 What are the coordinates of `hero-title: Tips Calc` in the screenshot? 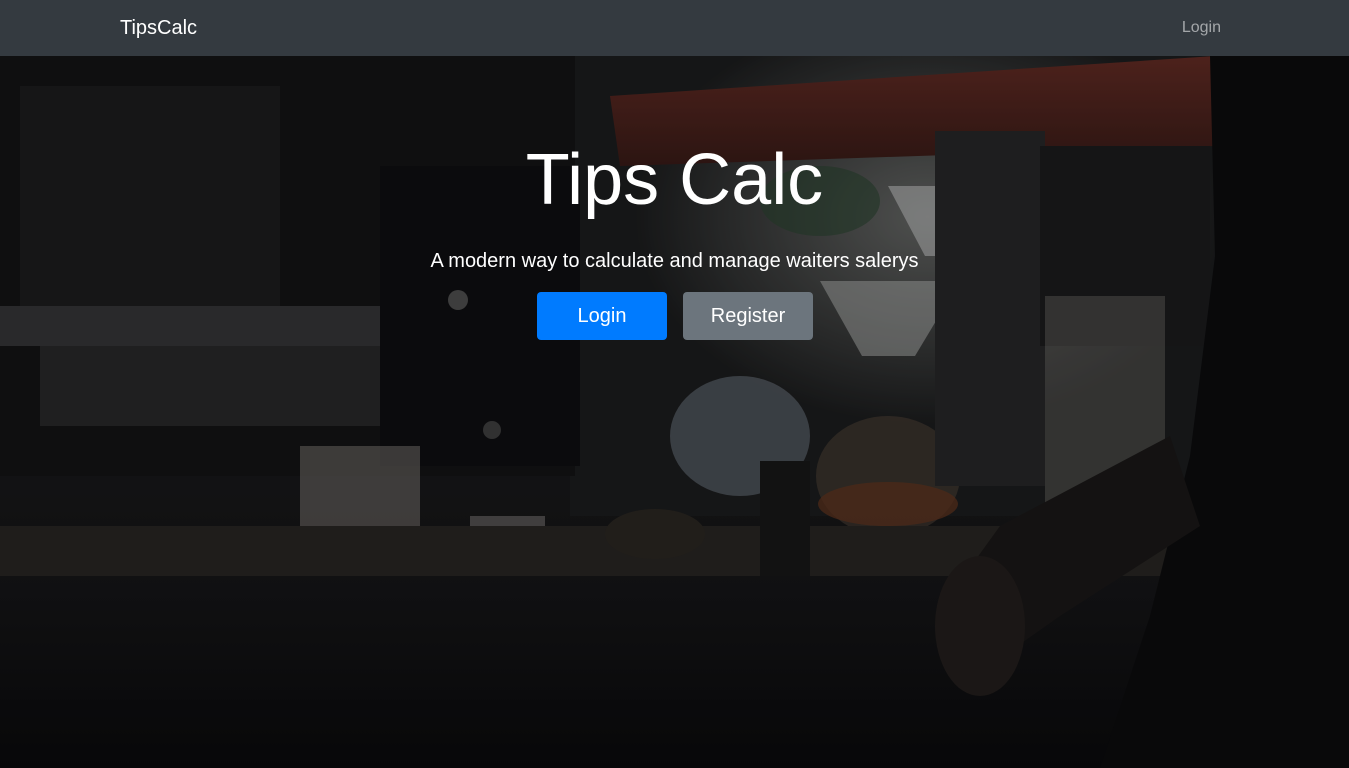 It's located at (674, 180).